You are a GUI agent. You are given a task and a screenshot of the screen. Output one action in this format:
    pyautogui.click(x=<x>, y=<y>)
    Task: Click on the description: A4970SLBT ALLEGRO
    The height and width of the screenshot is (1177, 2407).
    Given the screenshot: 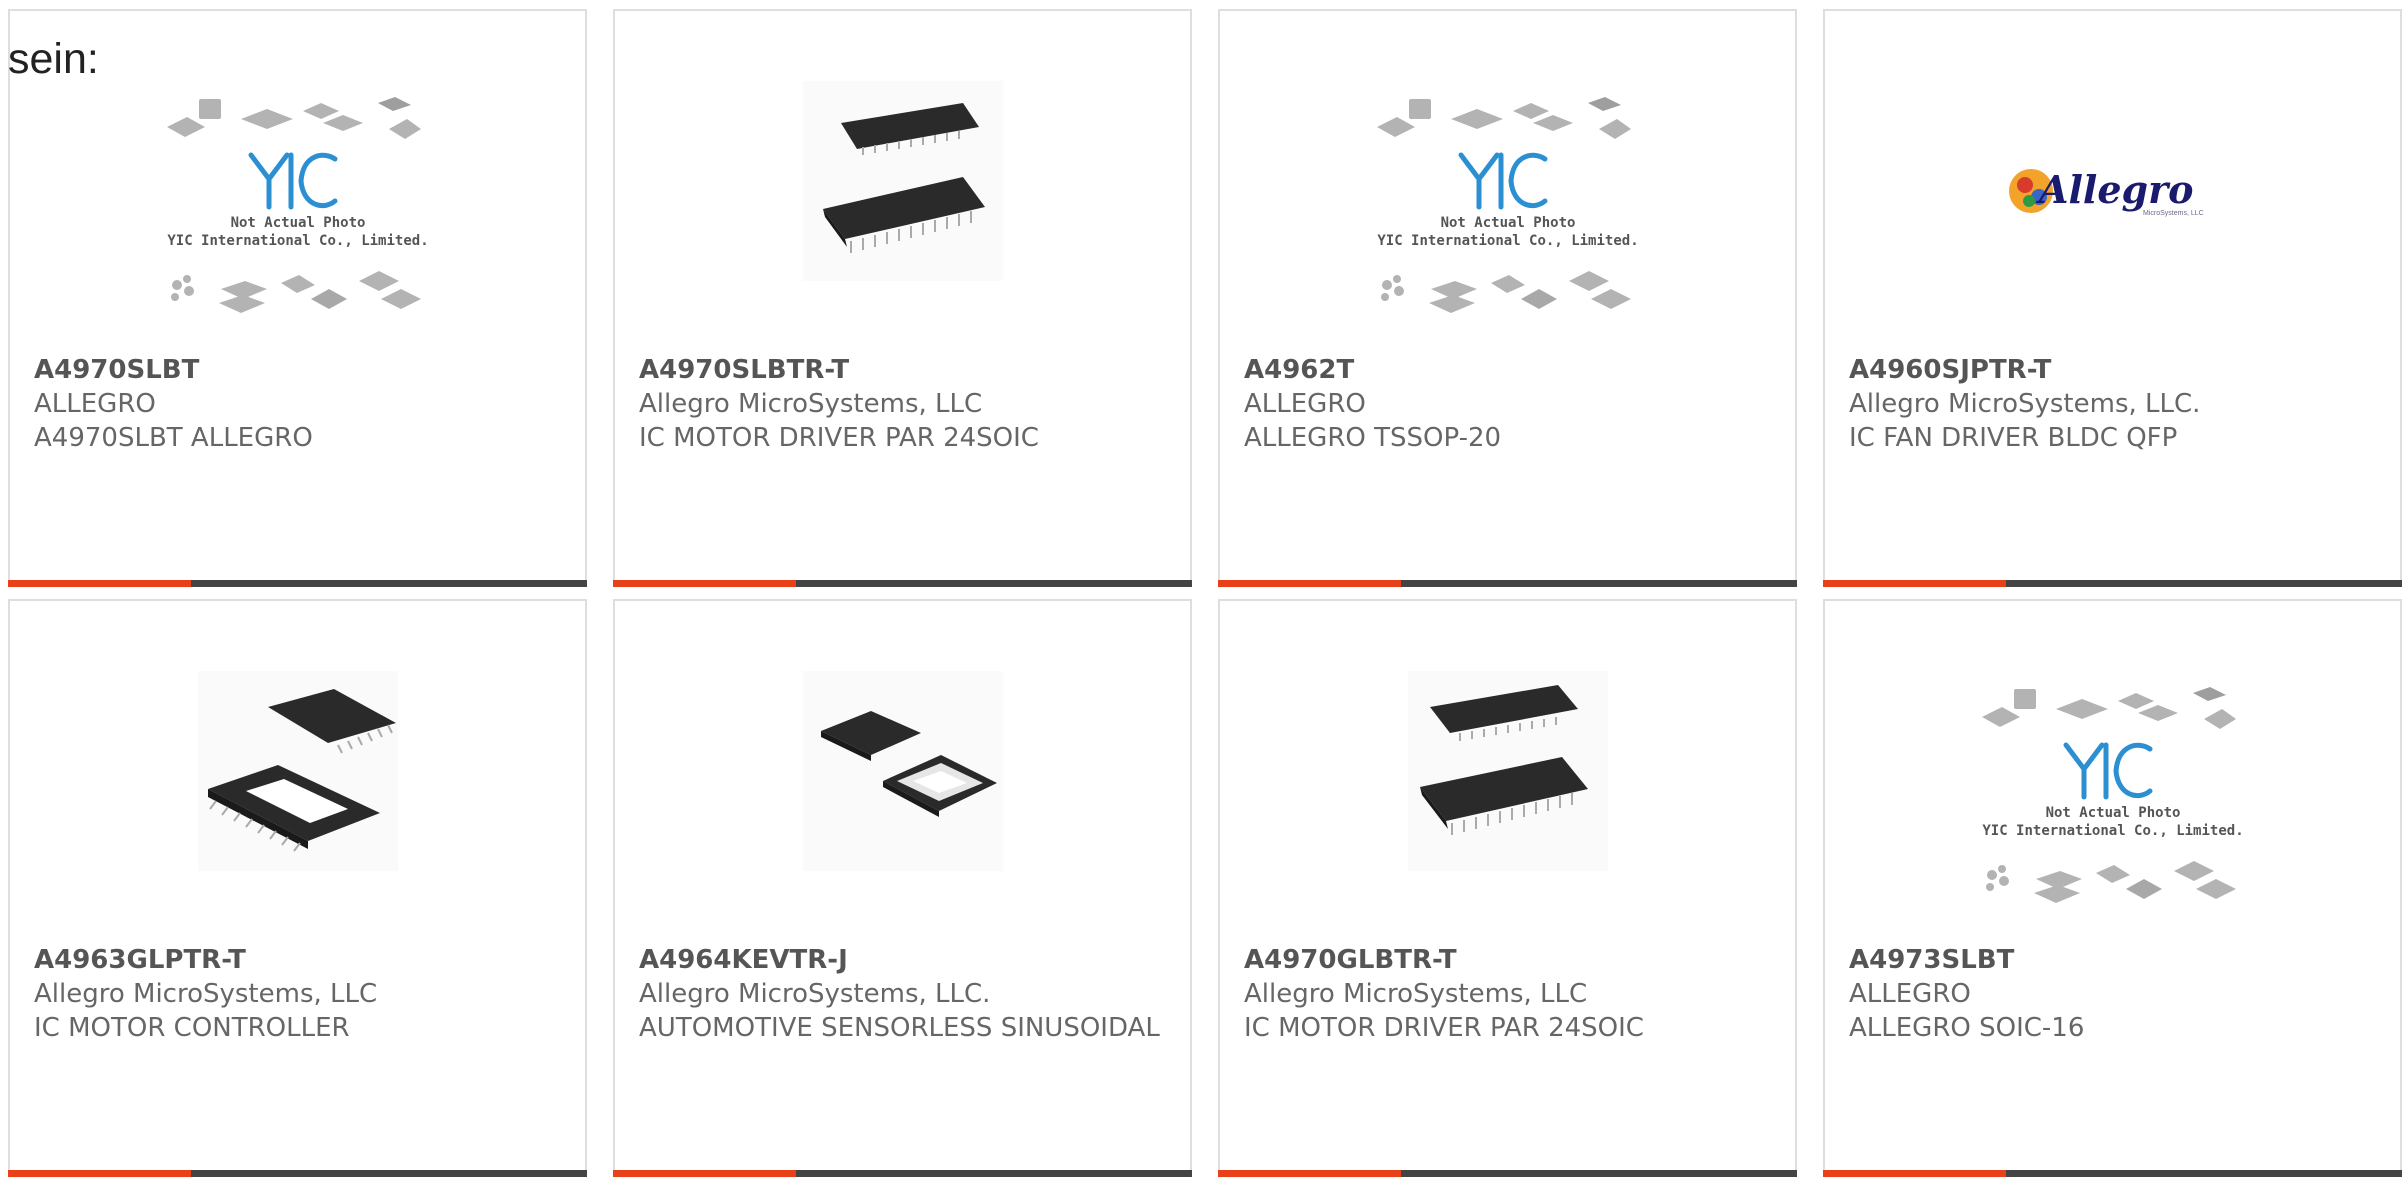 What is the action you would take?
    pyautogui.click(x=173, y=438)
    